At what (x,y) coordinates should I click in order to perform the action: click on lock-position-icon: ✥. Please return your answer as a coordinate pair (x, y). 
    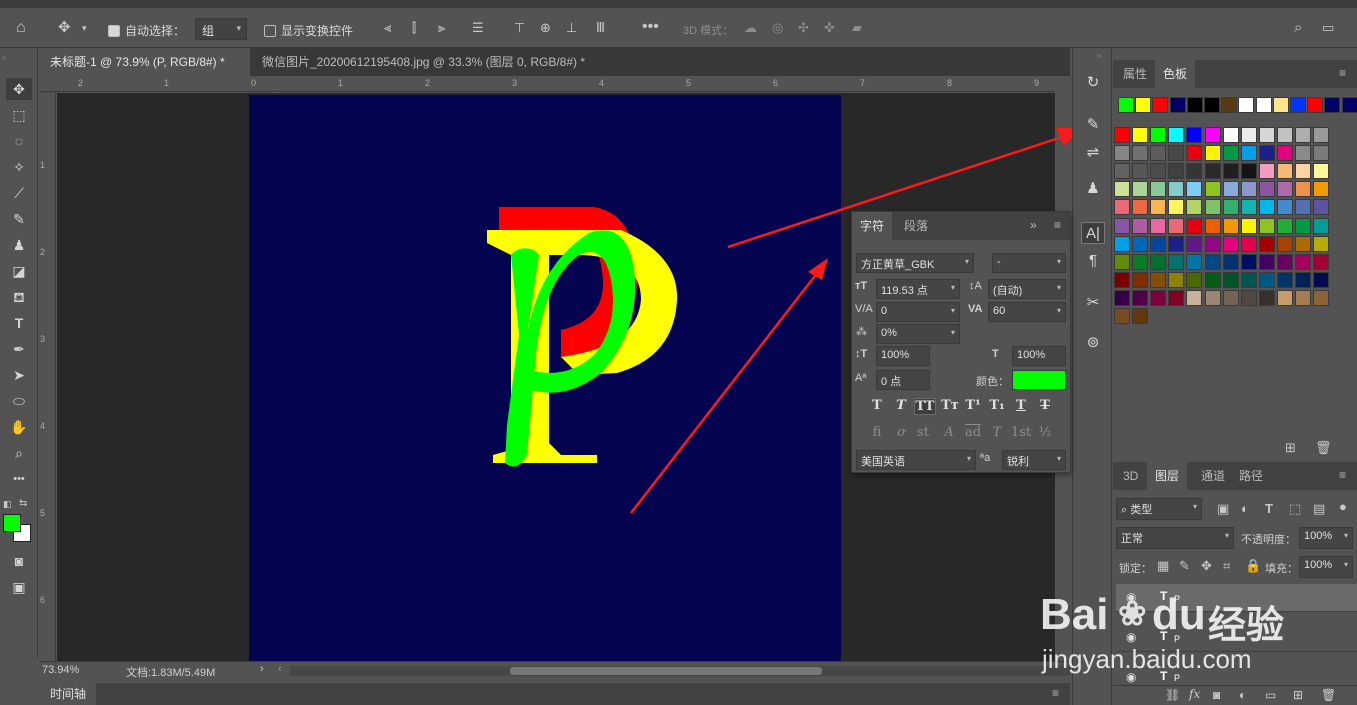
    Looking at the image, I should click on (1206, 566).